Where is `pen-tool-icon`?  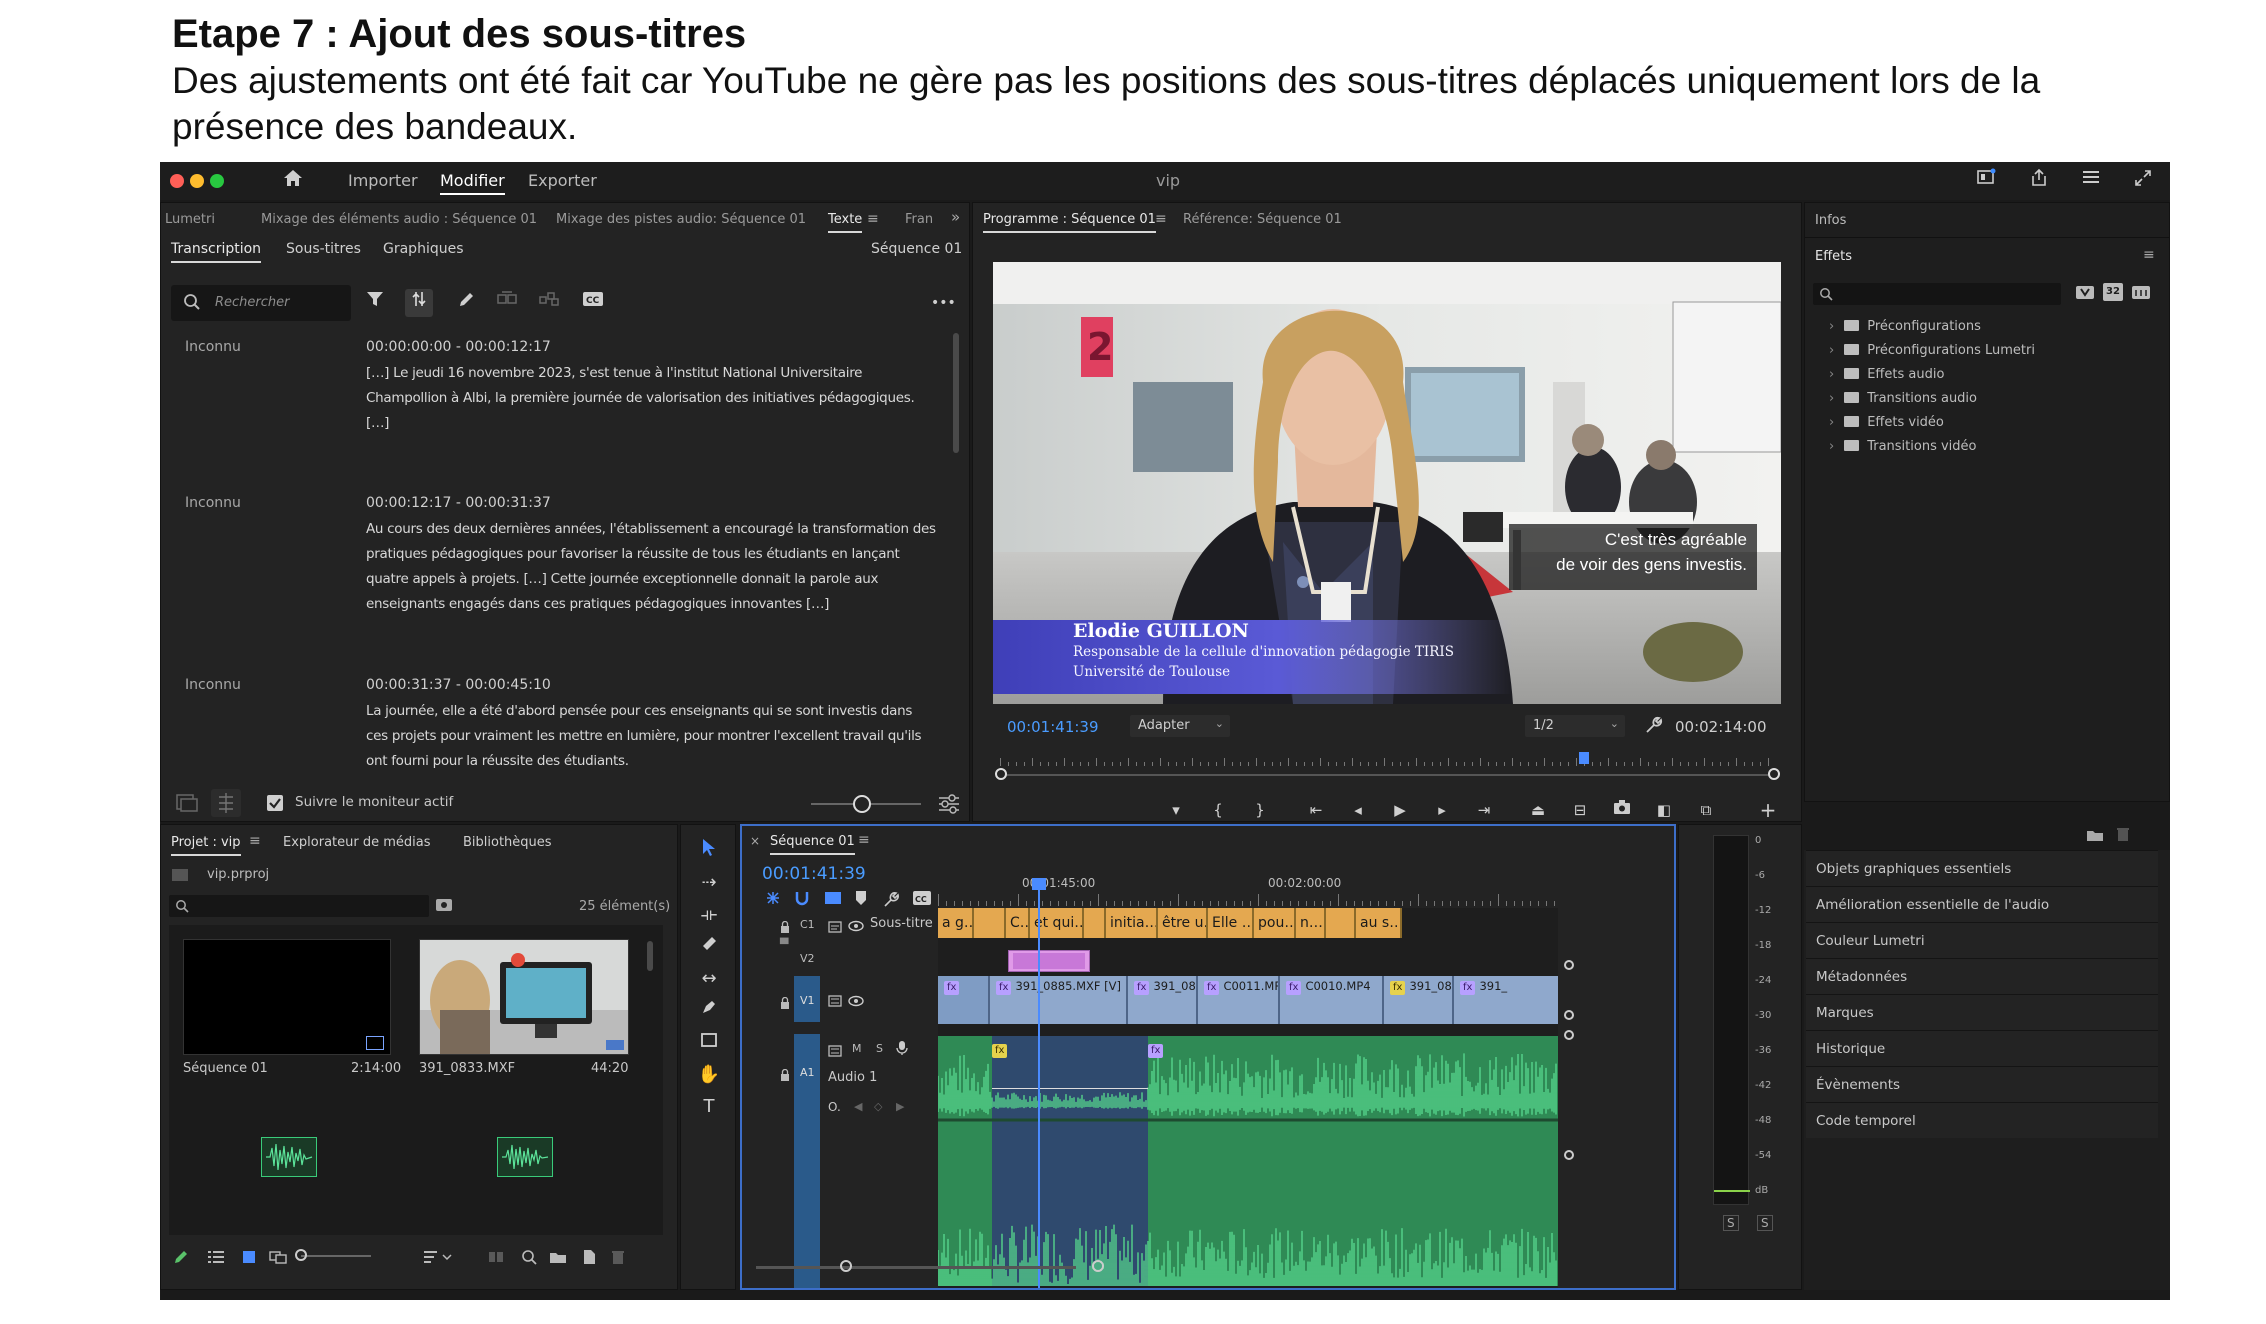 pen-tool-icon is located at coordinates (709, 1011).